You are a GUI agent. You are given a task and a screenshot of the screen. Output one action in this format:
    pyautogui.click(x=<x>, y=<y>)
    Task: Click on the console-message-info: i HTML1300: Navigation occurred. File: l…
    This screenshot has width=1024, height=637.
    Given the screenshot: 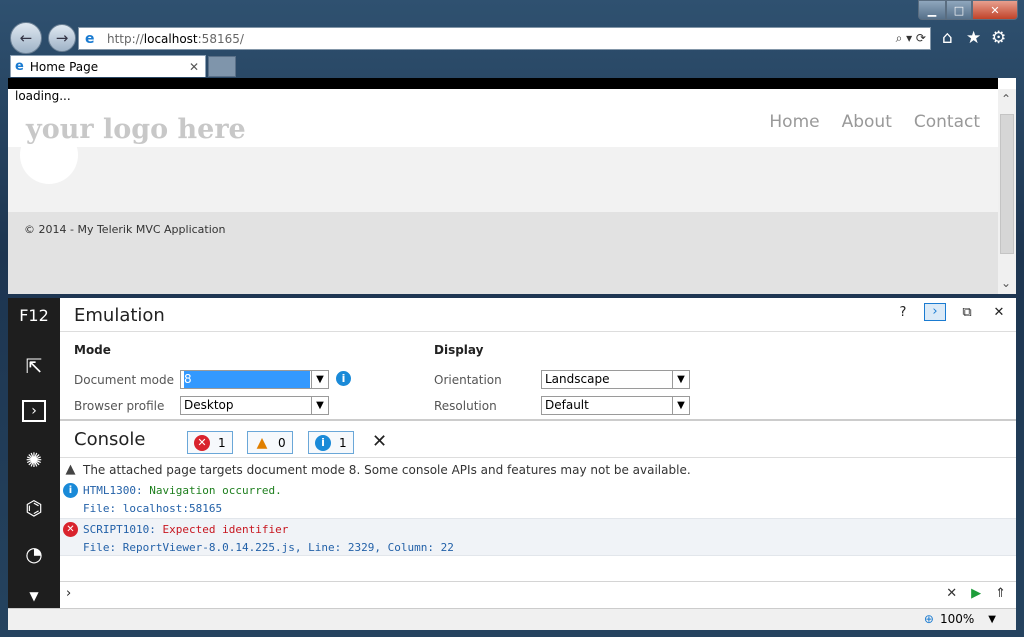 What is the action you would take?
    pyautogui.click(x=538, y=499)
    